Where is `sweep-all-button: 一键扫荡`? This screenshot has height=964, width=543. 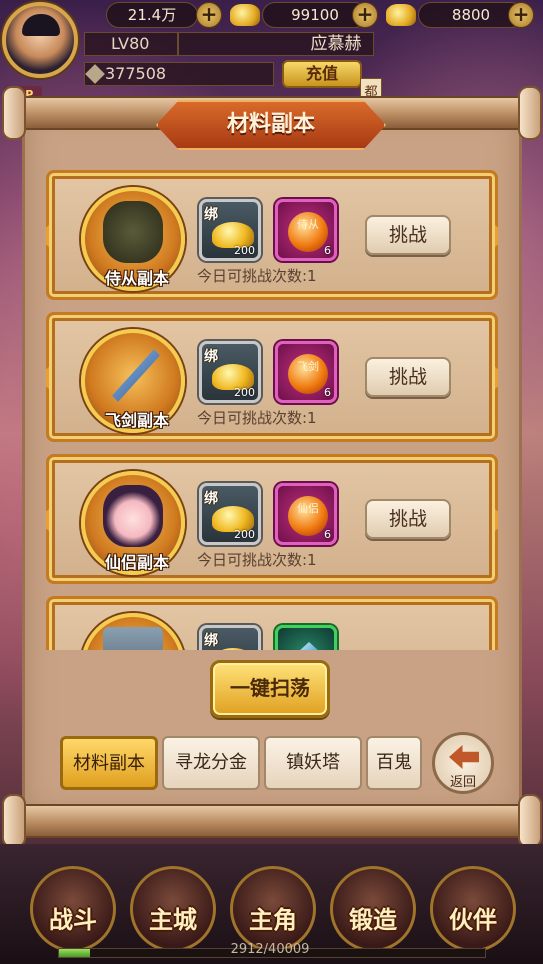 sweep-all-button: 一键扫荡 is located at coordinates (270, 689).